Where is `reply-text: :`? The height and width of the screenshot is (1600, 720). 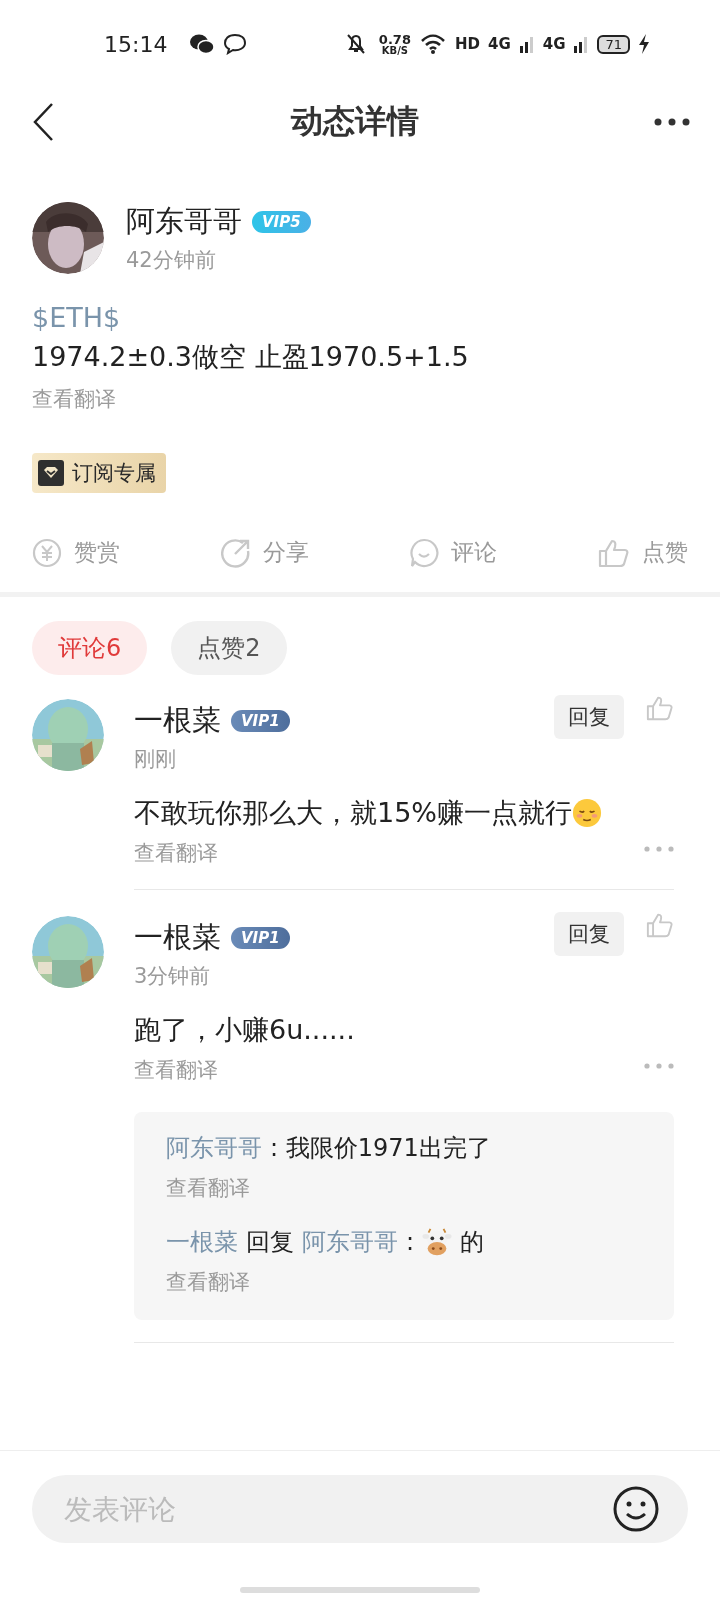
reply-text: : is located at coordinates (410, 1242).